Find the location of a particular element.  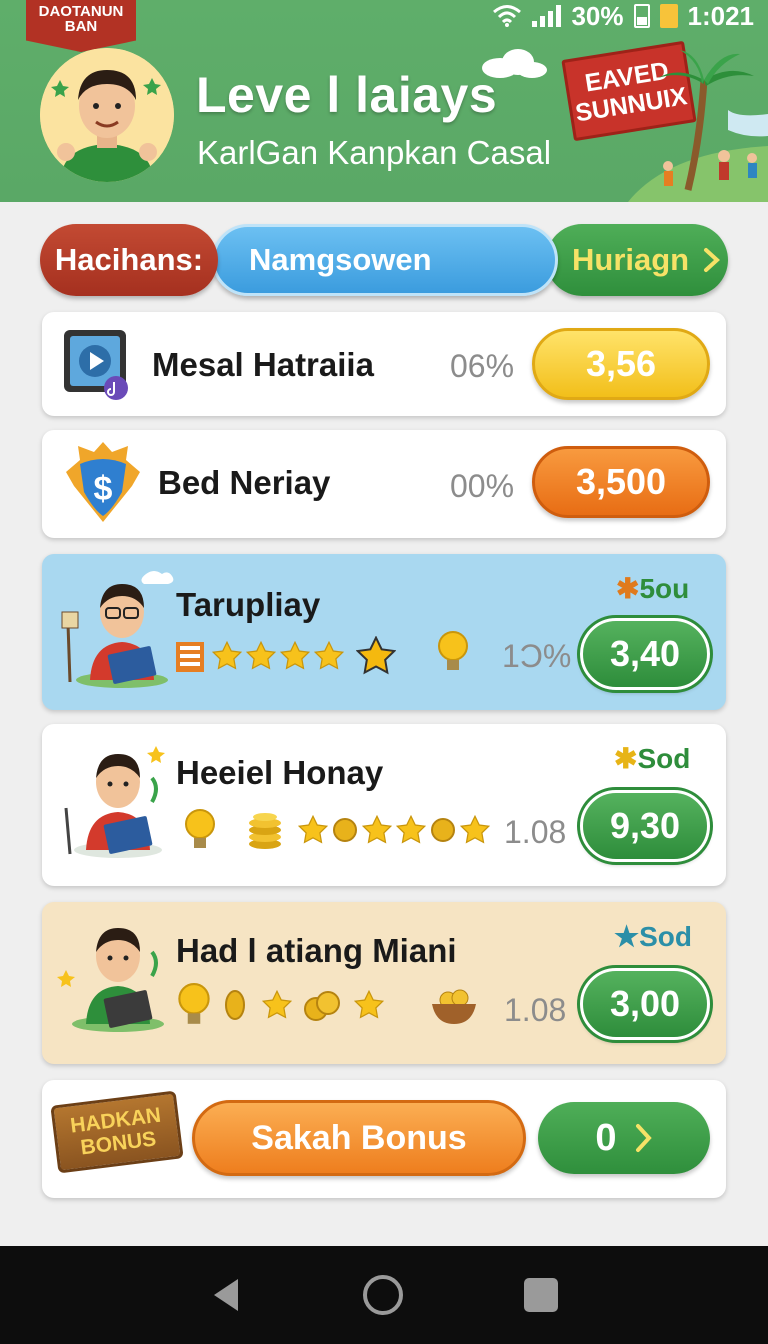

battery-icon is located at coordinates (641, 16).